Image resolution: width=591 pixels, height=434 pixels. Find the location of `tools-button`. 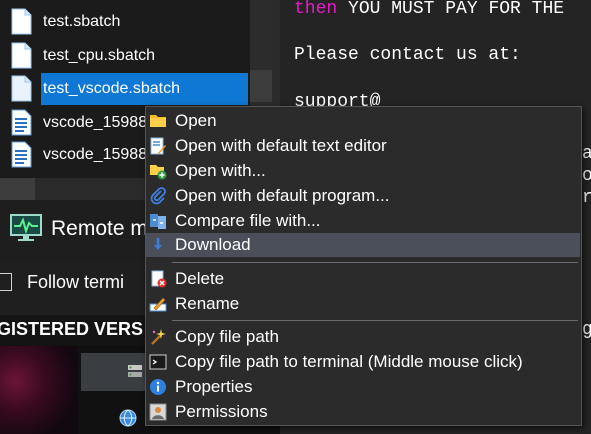

tools-button is located at coordinates (116, 372).